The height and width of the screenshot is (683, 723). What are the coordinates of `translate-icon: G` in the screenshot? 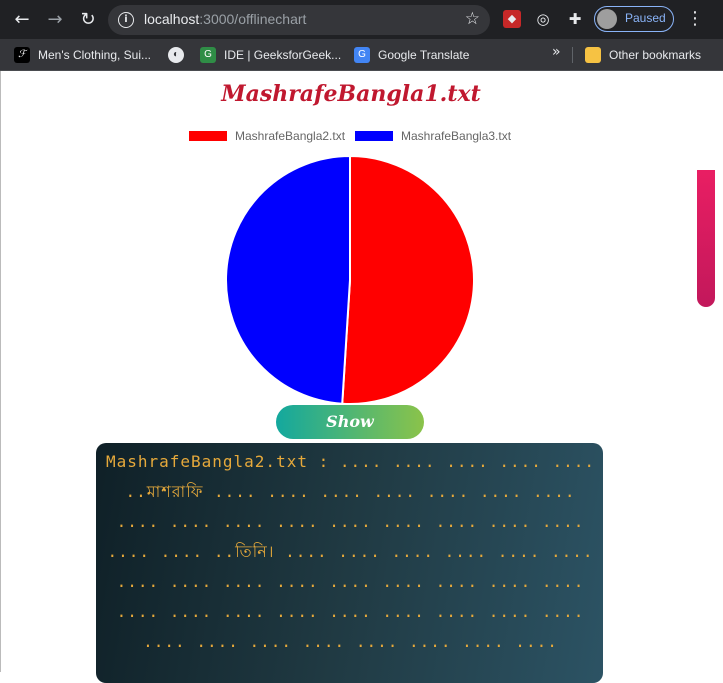 It's located at (362, 55).